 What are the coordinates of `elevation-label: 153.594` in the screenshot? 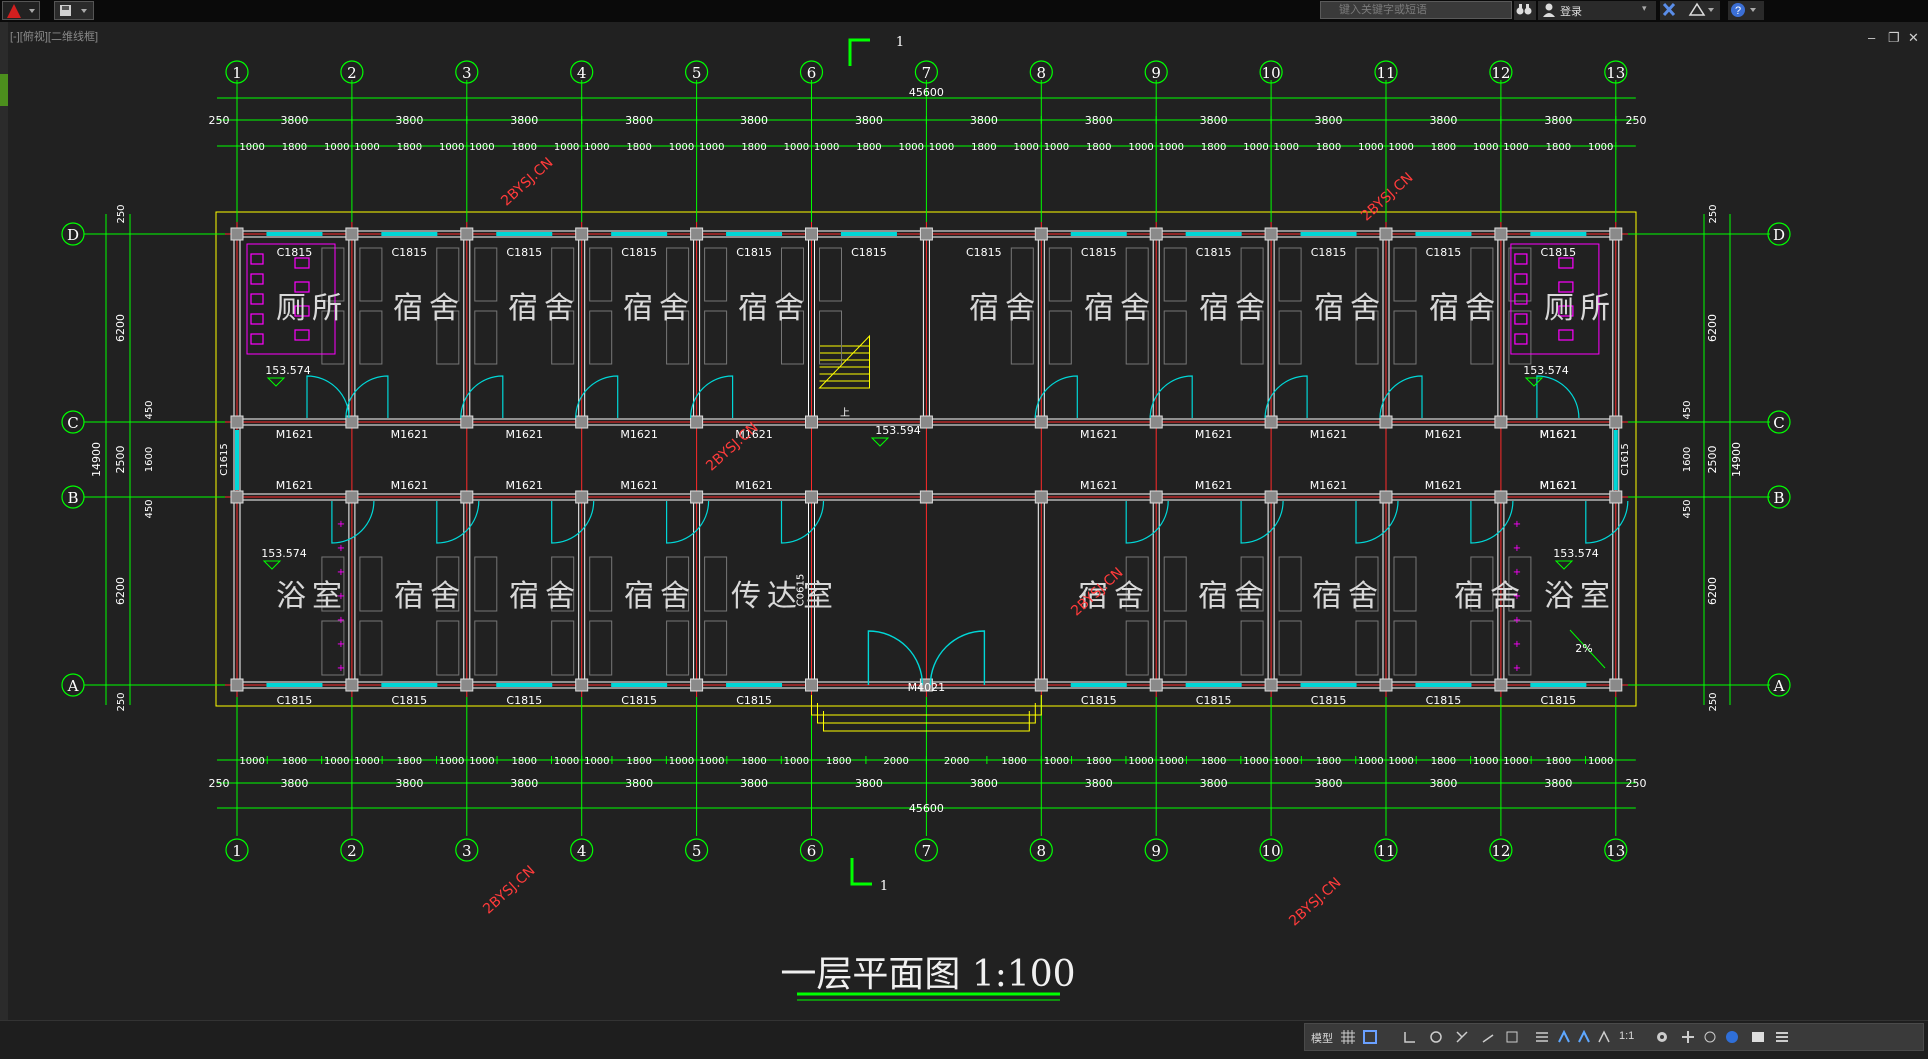 It's located at (898, 430).